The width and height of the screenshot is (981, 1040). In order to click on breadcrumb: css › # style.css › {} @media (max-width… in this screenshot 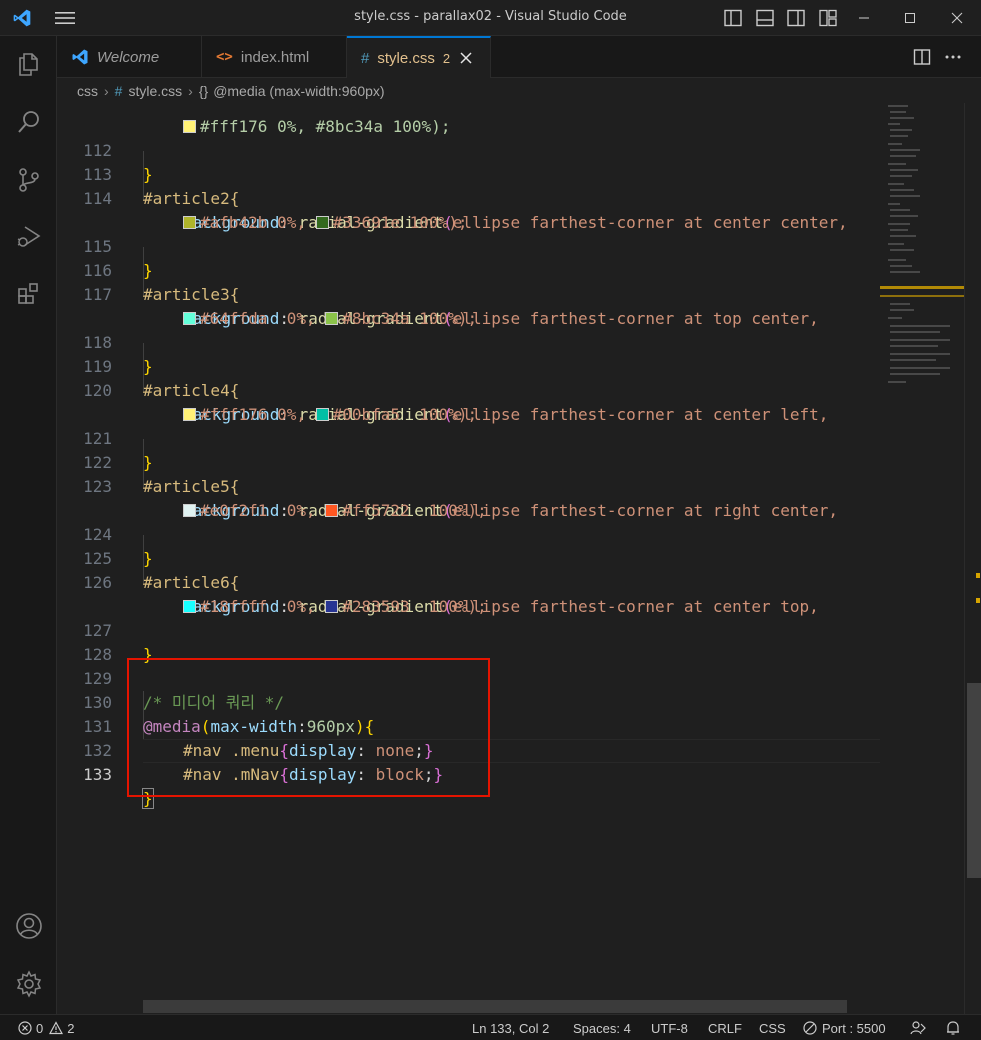, I will do `click(519, 91)`.